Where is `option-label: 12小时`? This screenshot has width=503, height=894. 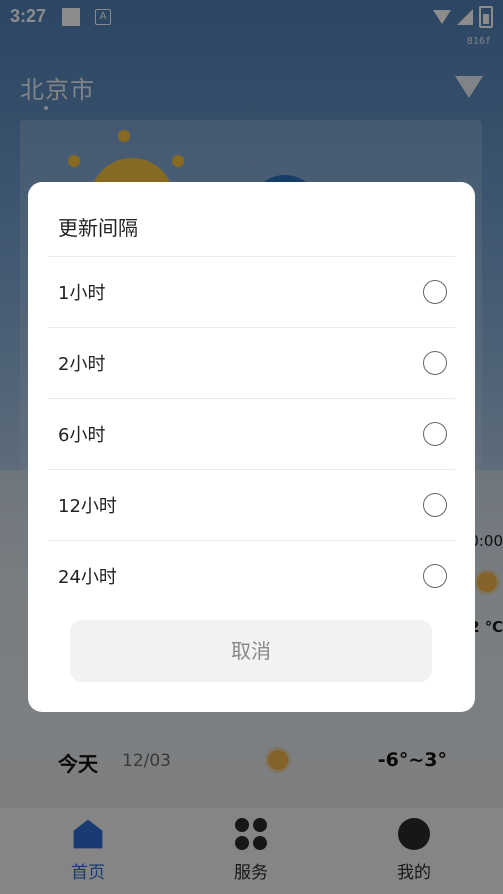
option-label: 12小时 is located at coordinates (87, 506).